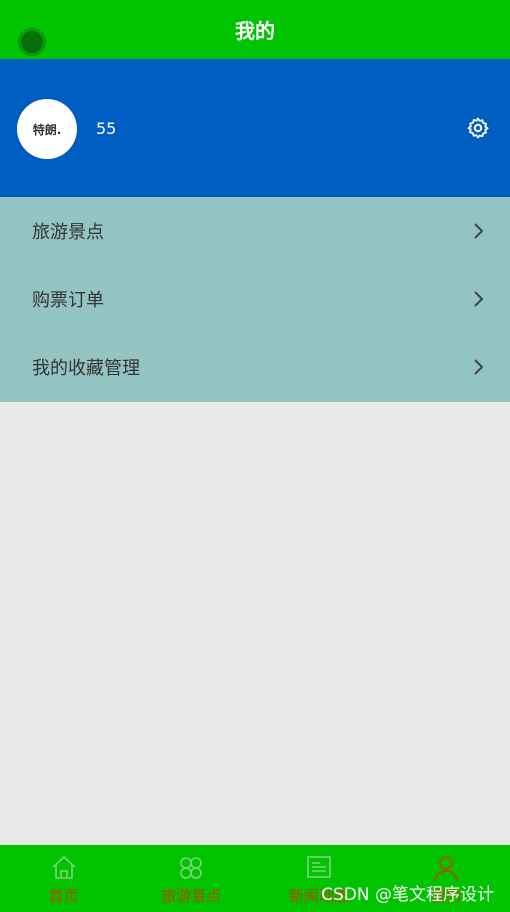 The image size is (510, 912). I want to click on menu-item-scenic-spots: 旅游景点, so click(255, 231).